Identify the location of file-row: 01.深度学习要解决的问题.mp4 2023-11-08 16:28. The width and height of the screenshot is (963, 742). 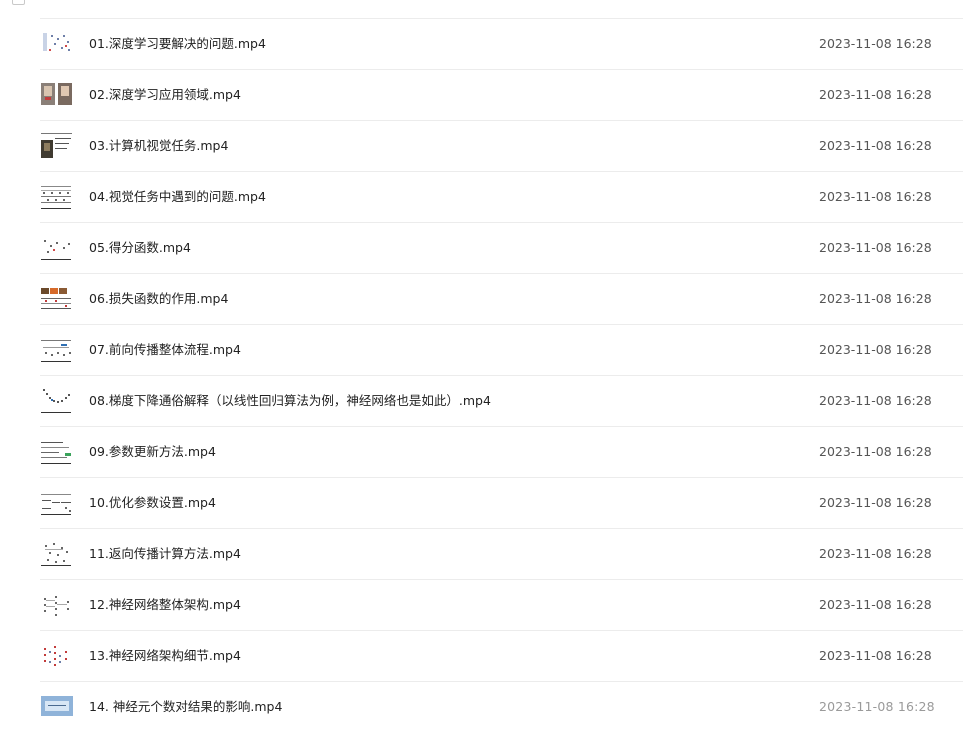
(501, 44).